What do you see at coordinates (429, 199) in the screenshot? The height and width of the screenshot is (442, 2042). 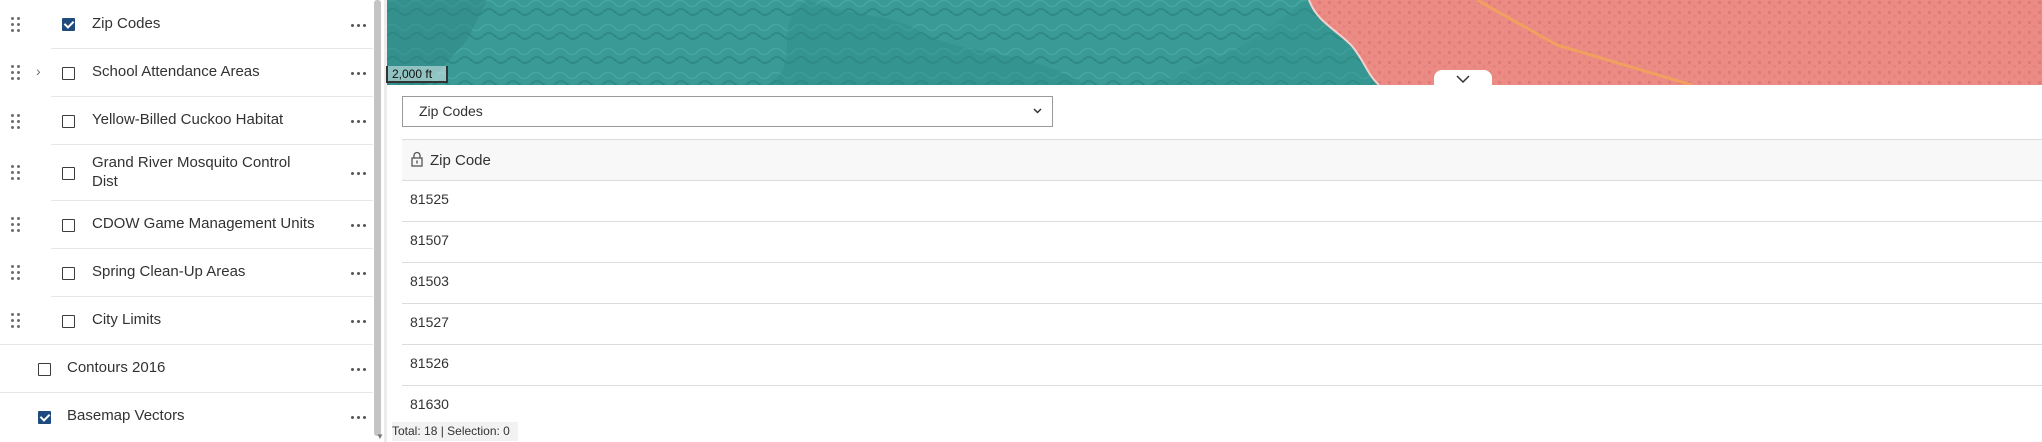 I see `table-cell: 81525` at bounding box center [429, 199].